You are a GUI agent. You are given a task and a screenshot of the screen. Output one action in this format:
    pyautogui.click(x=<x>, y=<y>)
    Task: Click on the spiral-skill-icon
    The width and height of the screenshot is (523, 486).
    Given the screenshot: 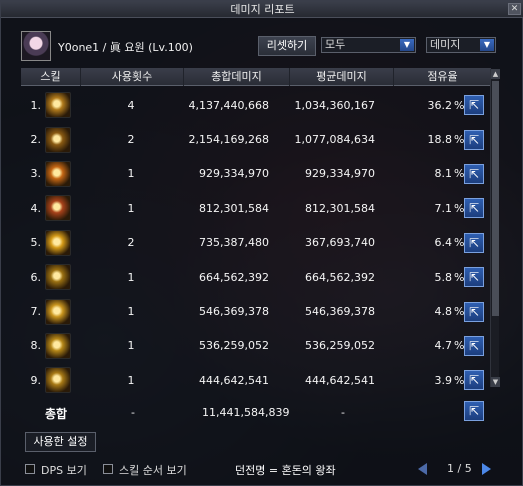 What is the action you would take?
    pyautogui.click(x=58, y=380)
    